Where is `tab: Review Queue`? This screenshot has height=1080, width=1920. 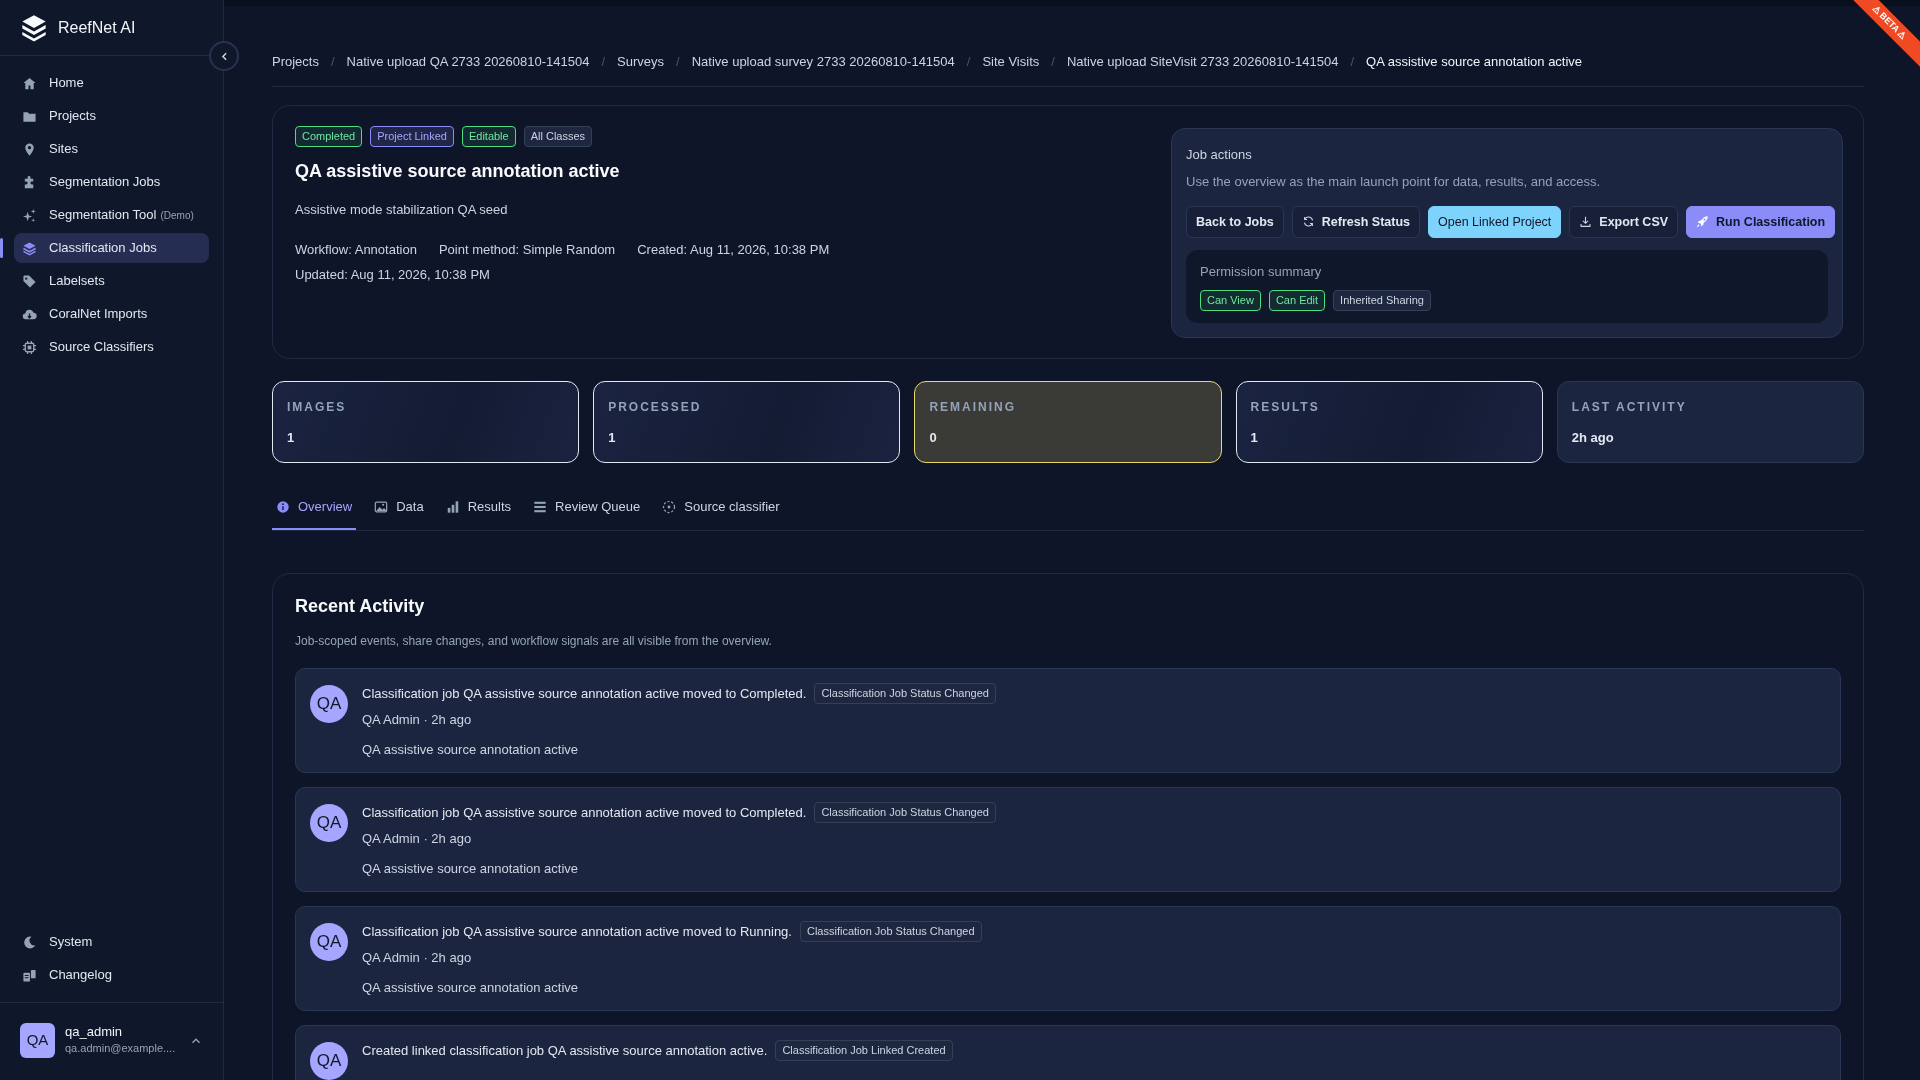
tab: Review Queue is located at coordinates (587, 510).